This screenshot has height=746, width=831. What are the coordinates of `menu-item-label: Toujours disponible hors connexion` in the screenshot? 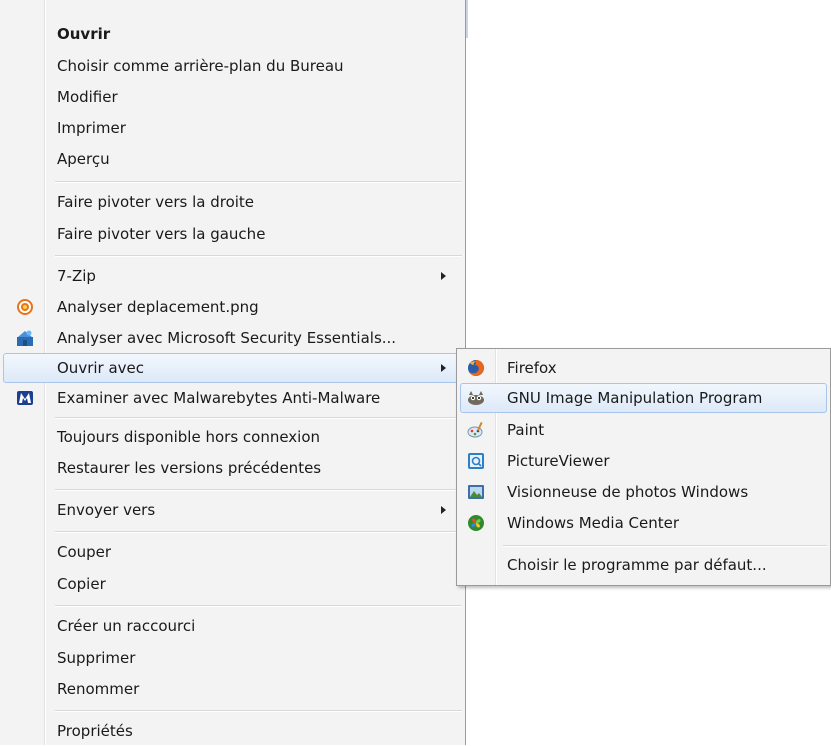 It's located at (189, 437).